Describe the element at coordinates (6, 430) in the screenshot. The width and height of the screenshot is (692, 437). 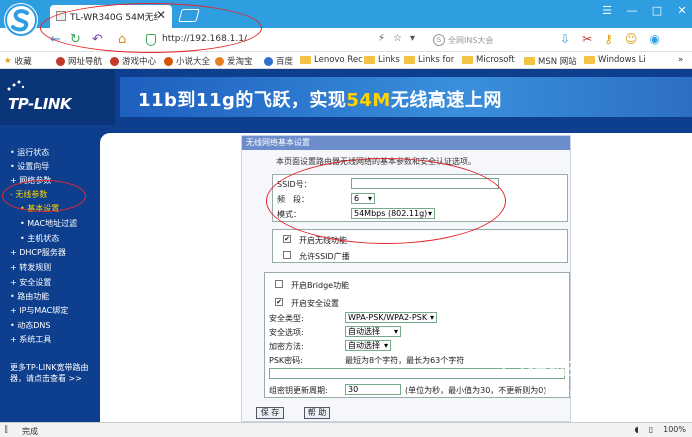
I see `sidebar-toggle-icon: ⫿` at that location.